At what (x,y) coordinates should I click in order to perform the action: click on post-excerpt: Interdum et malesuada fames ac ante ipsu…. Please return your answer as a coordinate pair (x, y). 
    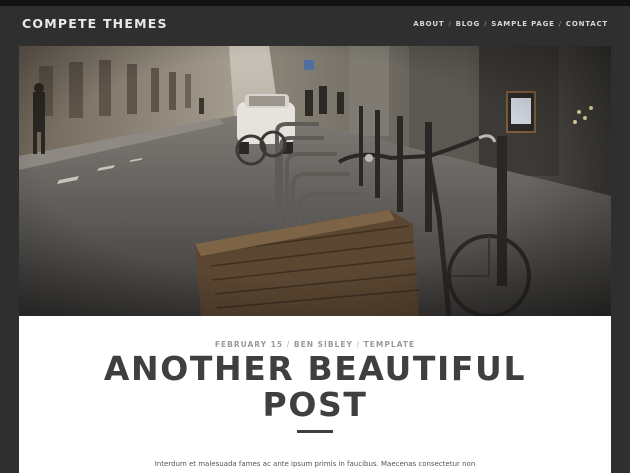
    Looking at the image, I should click on (315, 464).